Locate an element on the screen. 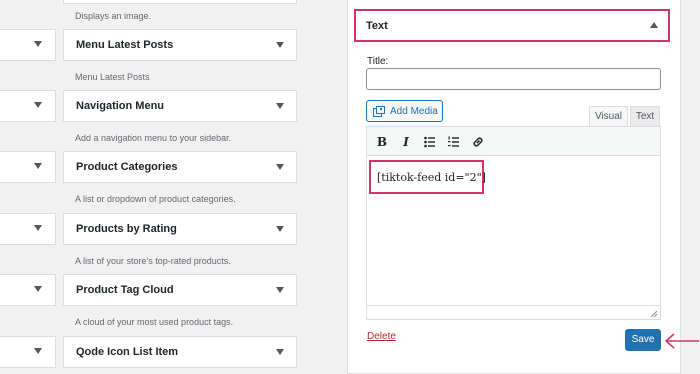  add-media-icon is located at coordinates (379, 111).